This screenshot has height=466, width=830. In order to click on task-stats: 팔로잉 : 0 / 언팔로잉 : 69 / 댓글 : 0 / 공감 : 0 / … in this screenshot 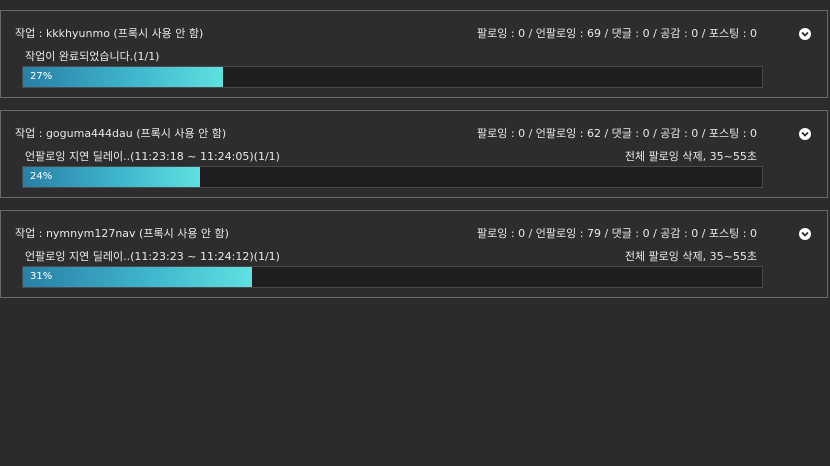, I will do `click(617, 33)`.